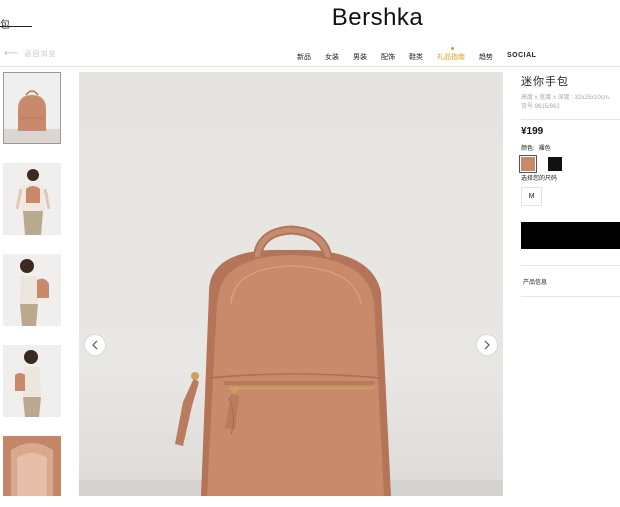  Describe the element at coordinates (423, 54) in the screenshot. I see `main-nav: 新品 女装 男装 配饰 鞋类 礼品指南 趋势 SOCIAL` at that location.